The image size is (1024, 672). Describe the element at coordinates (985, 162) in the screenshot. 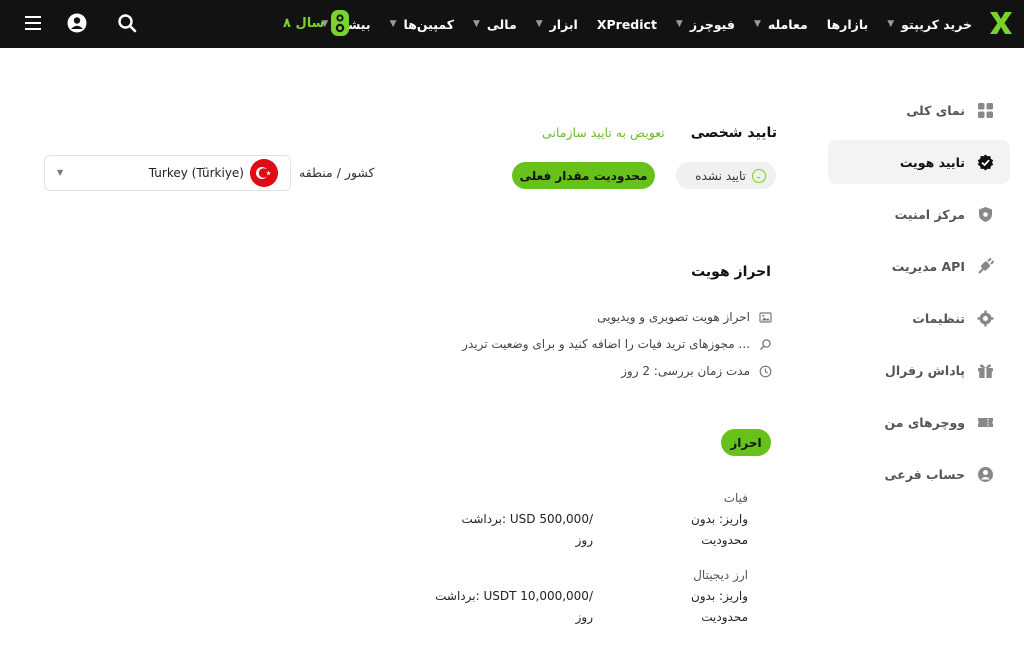

I see `verified-badge-icon` at that location.